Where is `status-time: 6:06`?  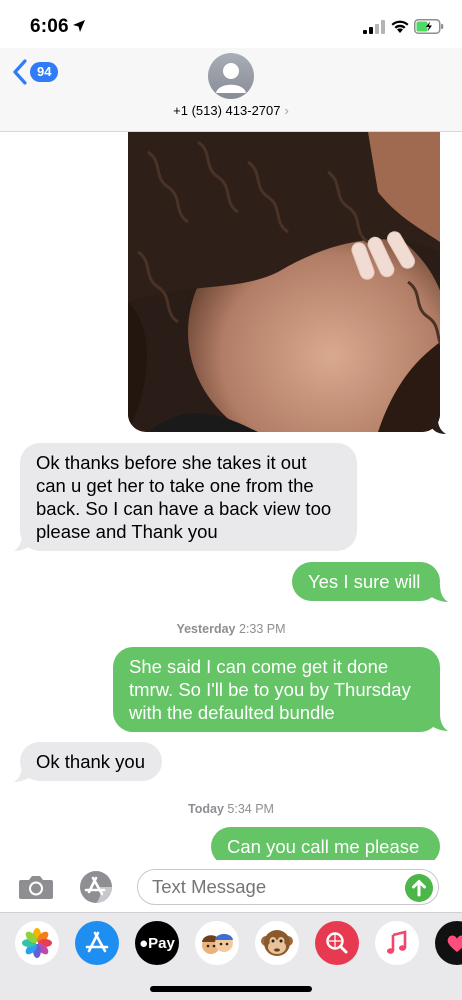
status-time: 6:06 is located at coordinates (49, 26).